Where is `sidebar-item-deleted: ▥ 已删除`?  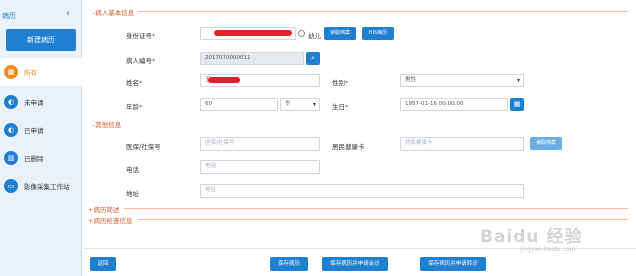
sidebar-item-deleted: ▥ 已删除 is located at coordinates (41, 158).